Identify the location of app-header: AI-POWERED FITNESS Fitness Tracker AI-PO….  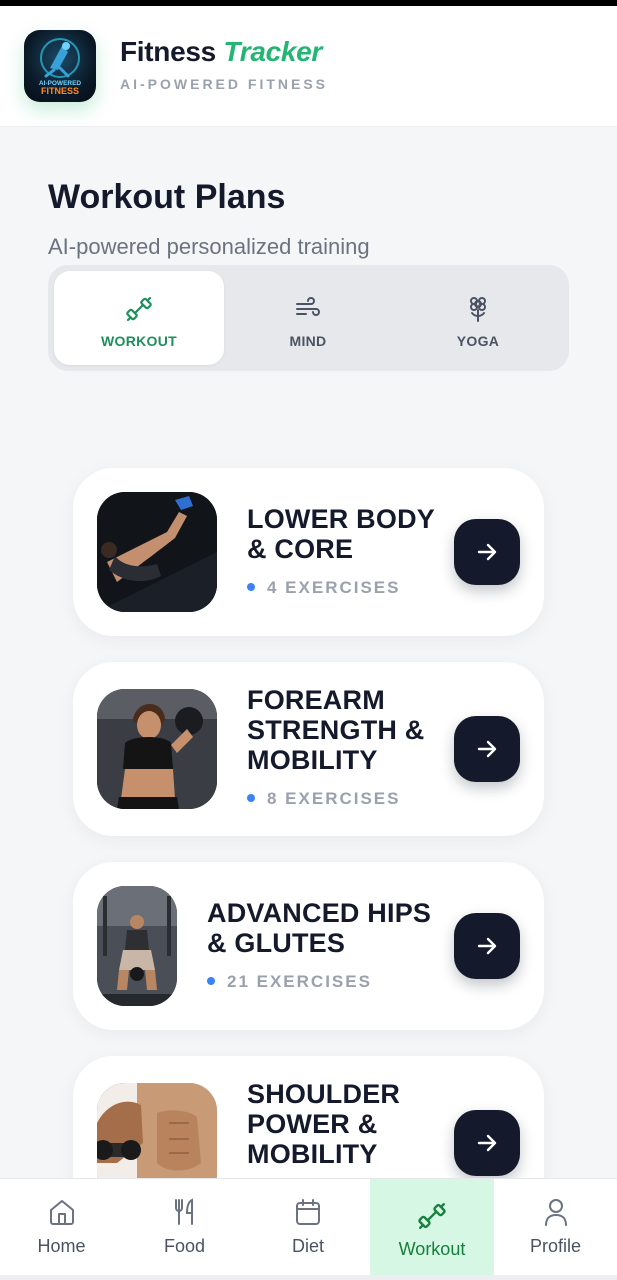
(308, 66).